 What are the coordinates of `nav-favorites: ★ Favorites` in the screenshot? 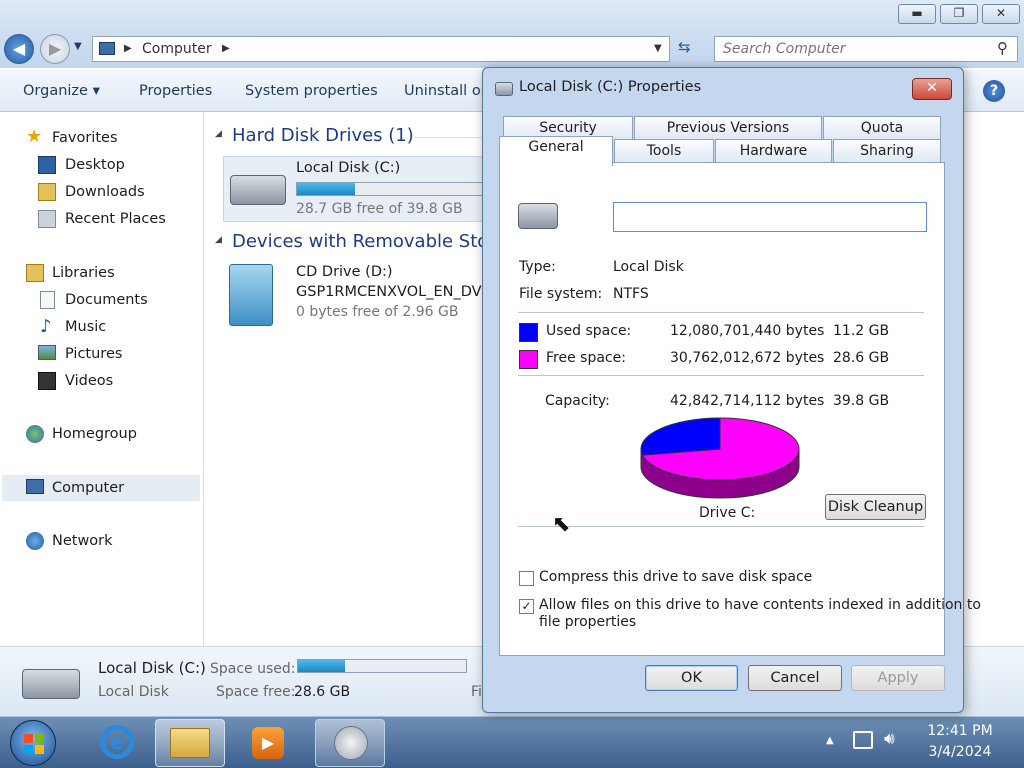 It's located at (100, 138).